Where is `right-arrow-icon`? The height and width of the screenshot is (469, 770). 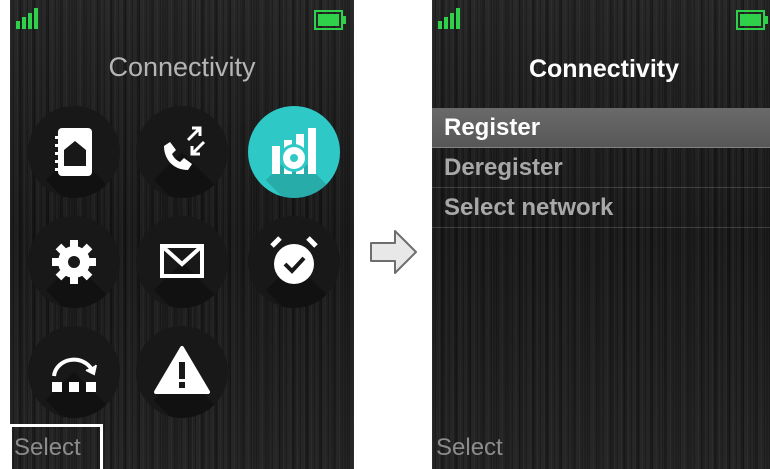 right-arrow-icon is located at coordinates (393, 252).